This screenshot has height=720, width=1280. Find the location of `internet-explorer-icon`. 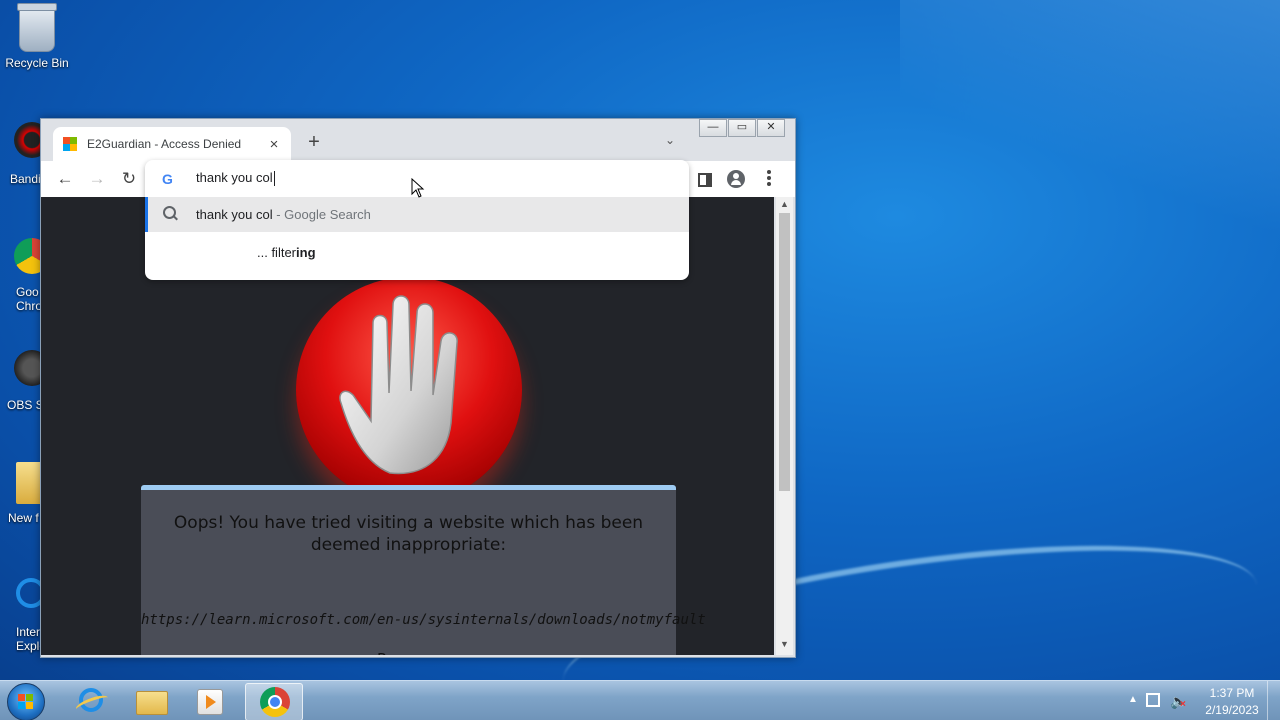

internet-explorer-icon is located at coordinates (91, 700).